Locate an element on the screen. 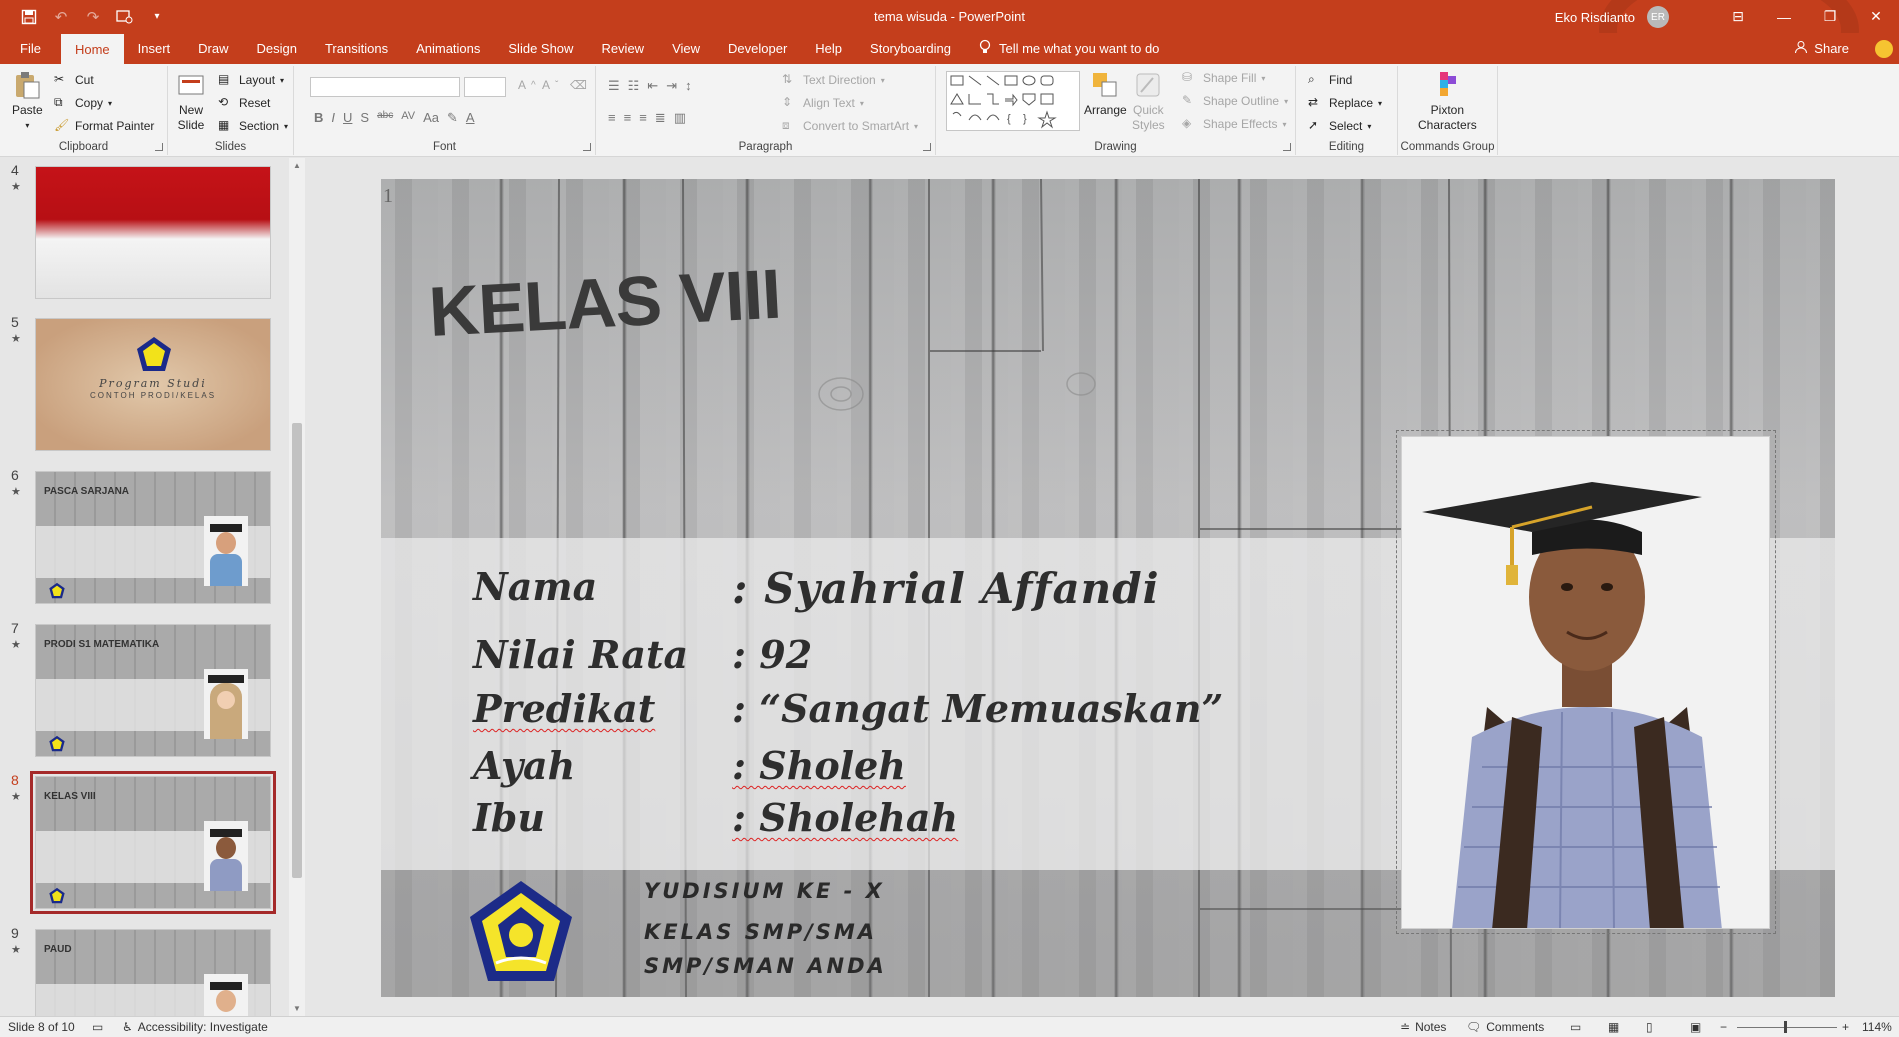 The width and height of the screenshot is (1899, 1037). tab-slide-show: Slide Show is located at coordinates (540, 48).